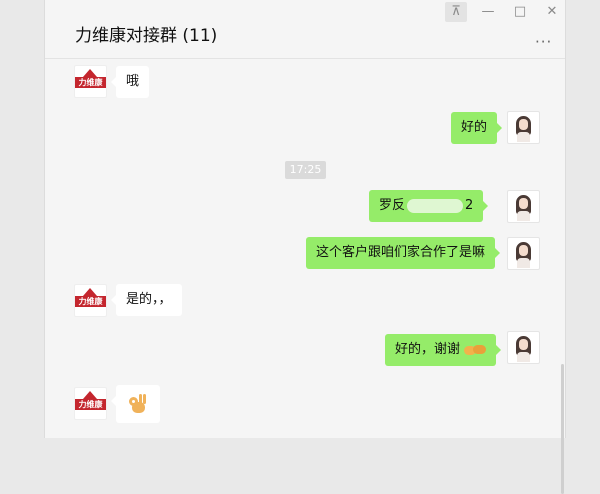 The height and width of the screenshot is (494, 600). What do you see at coordinates (520, 12) in the screenshot?
I see `maximize-icon: □` at bounding box center [520, 12].